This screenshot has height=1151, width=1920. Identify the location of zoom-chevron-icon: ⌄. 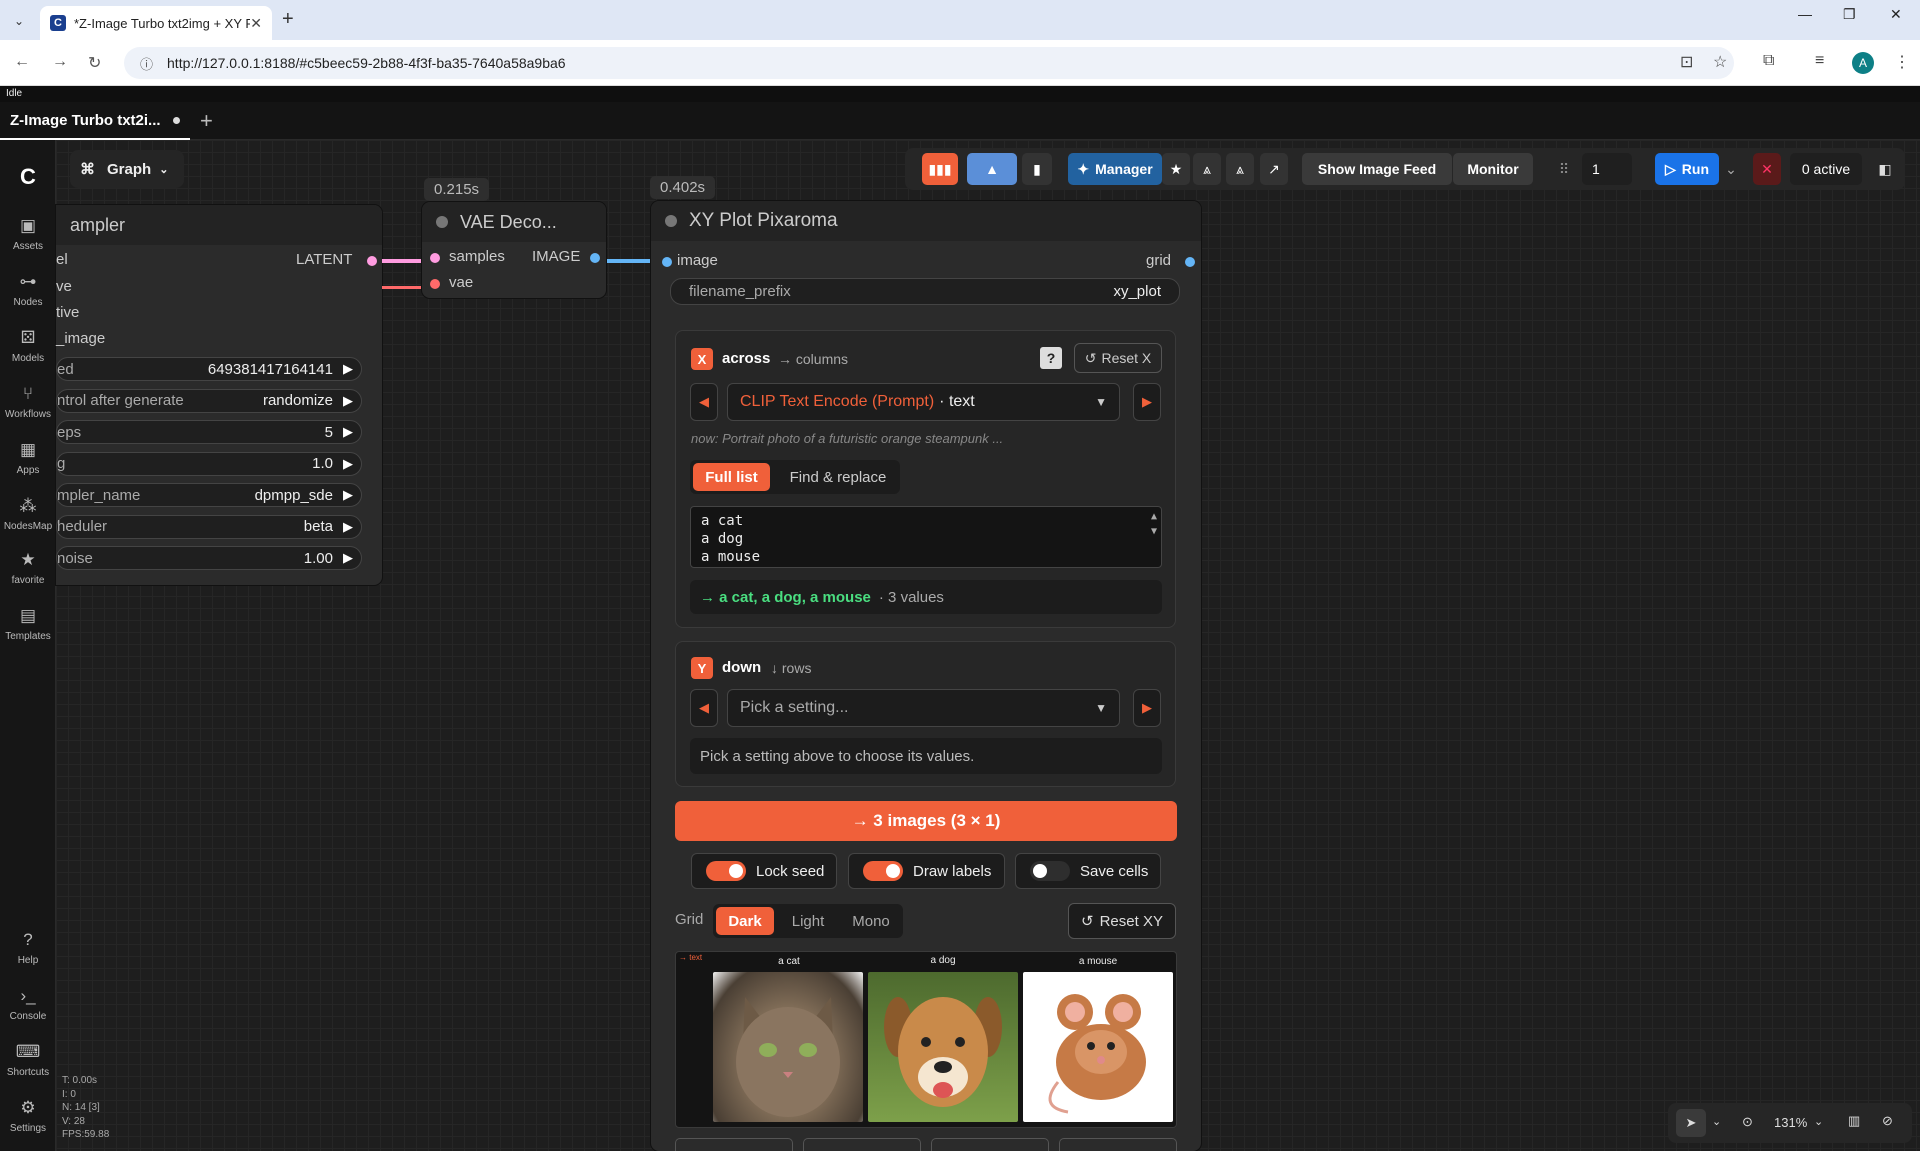
(1818, 1121).